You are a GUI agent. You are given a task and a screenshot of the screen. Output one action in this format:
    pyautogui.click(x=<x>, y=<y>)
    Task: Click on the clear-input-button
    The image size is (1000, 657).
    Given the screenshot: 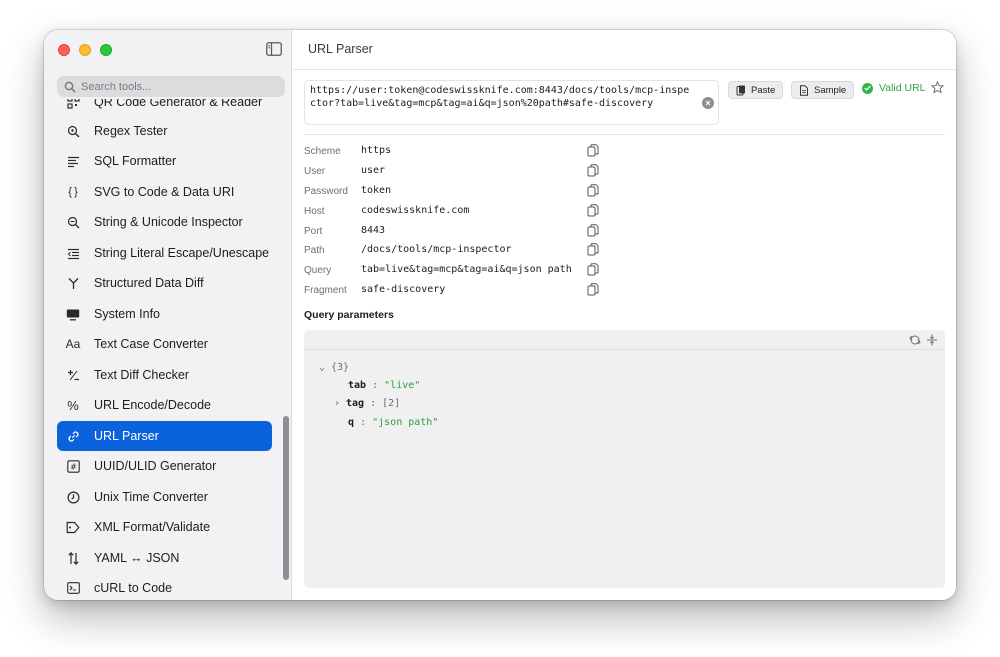 What is the action you would take?
    pyautogui.click(x=708, y=103)
    